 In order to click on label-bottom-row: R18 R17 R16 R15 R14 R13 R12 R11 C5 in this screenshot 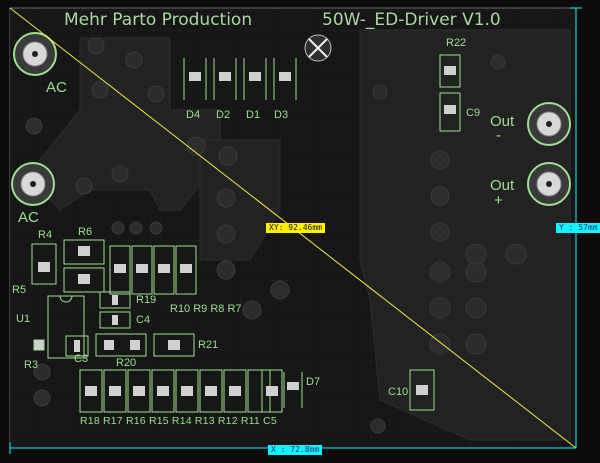, I will do `click(178, 421)`.